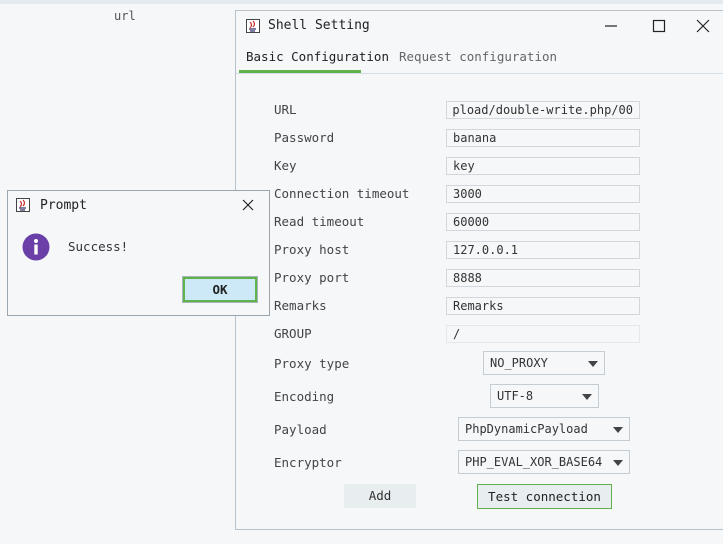  What do you see at coordinates (342, 193) in the screenshot?
I see `connection-timeout-label: Connection timeout` at bounding box center [342, 193].